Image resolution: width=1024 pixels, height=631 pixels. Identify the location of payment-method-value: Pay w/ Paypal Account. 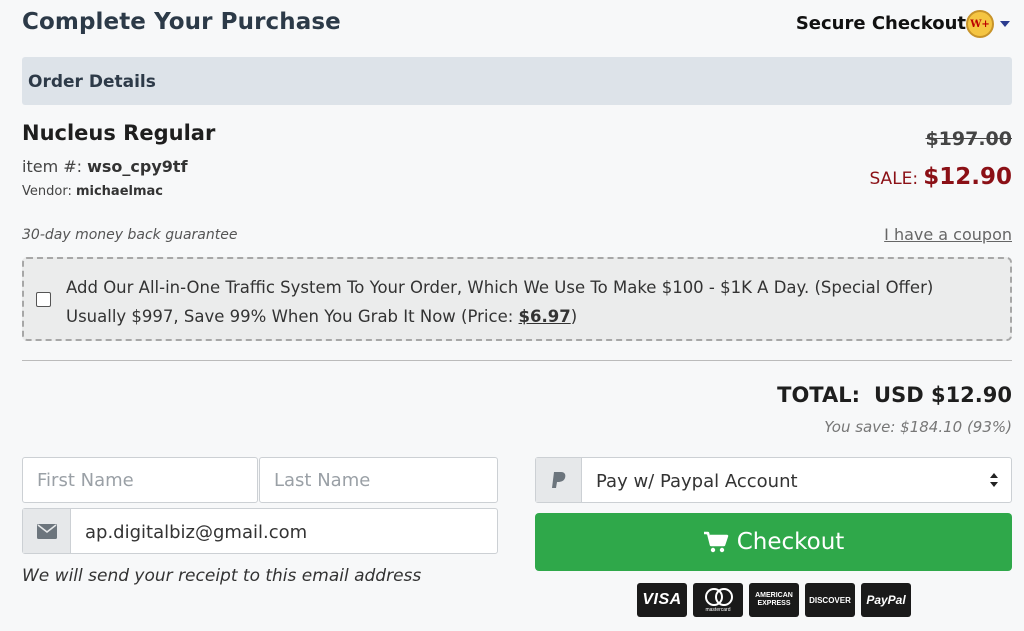
(697, 481).